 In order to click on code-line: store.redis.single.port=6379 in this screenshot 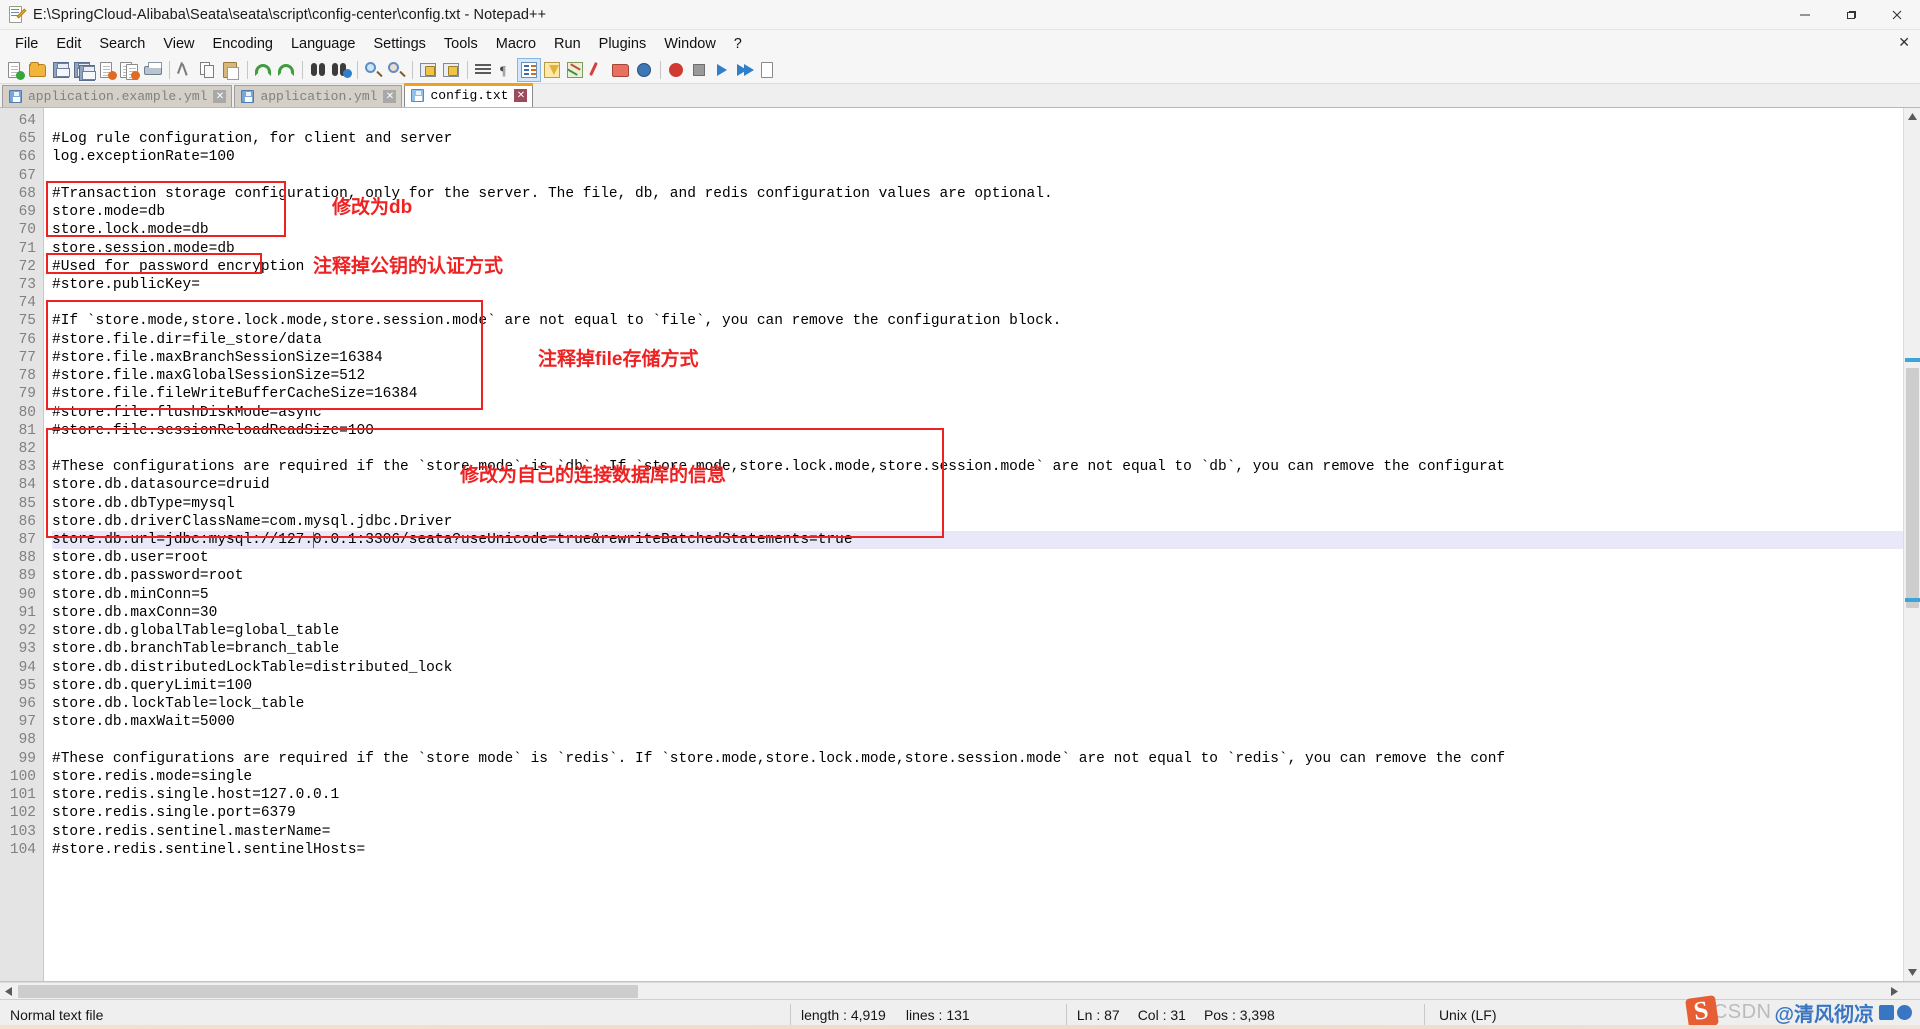, I will do `click(986, 813)`.